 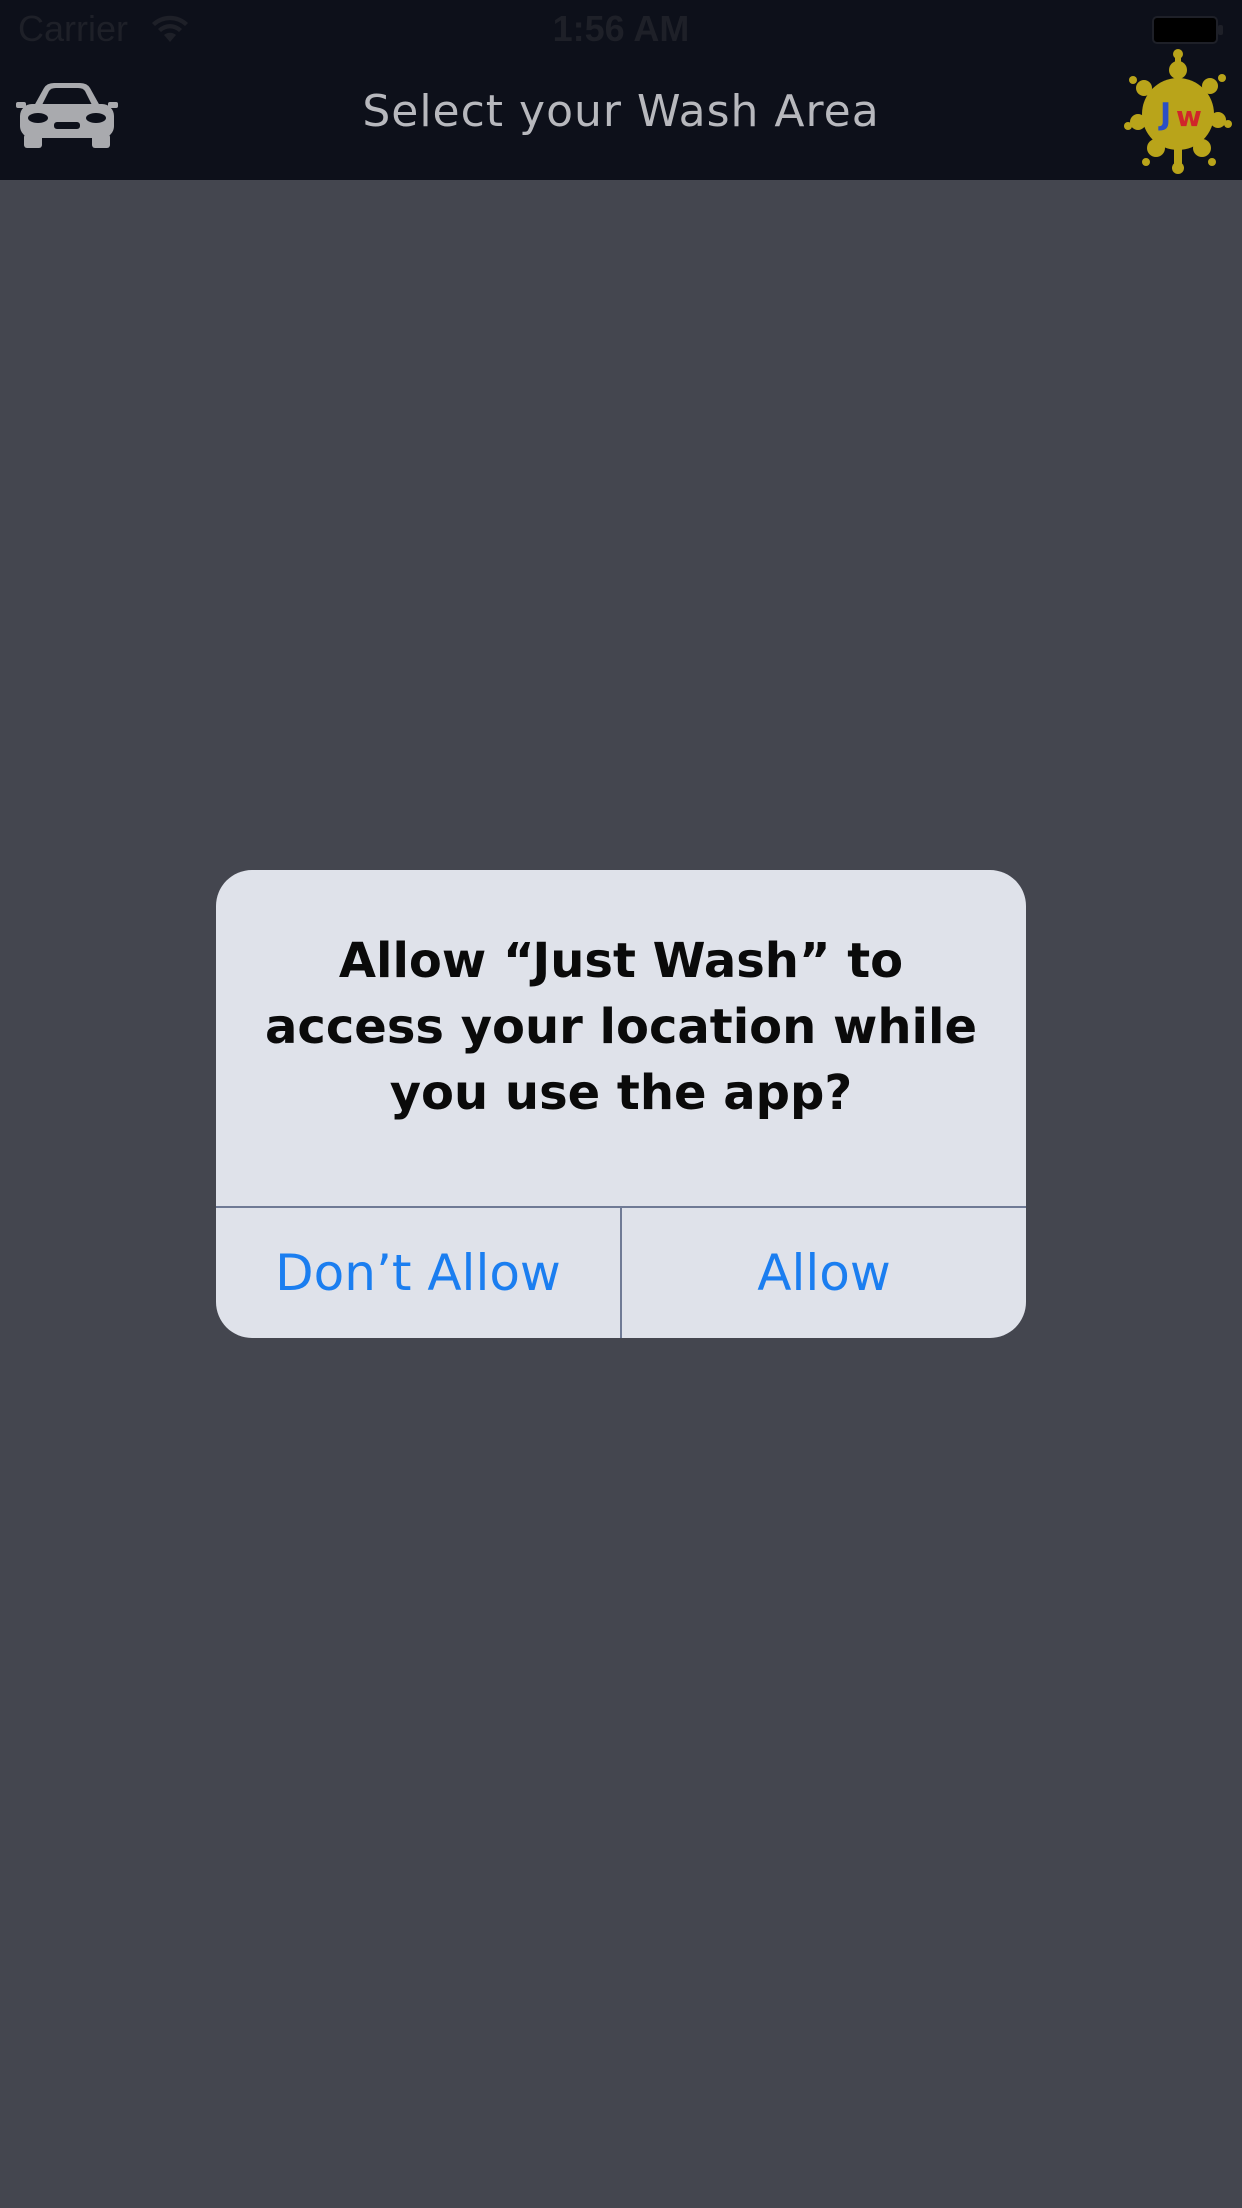 I want to click on nav-title: Select your Wash Area, so click(x=621, y=111).